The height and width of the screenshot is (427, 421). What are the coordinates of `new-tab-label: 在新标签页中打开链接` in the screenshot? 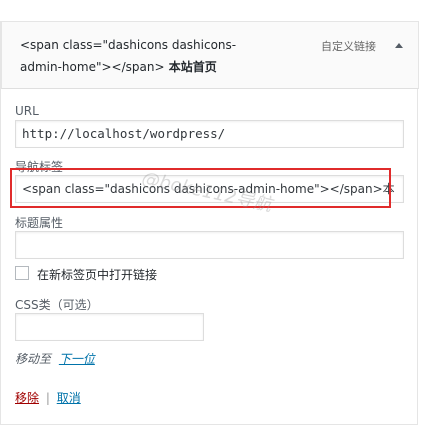 It's located at (97, 275).